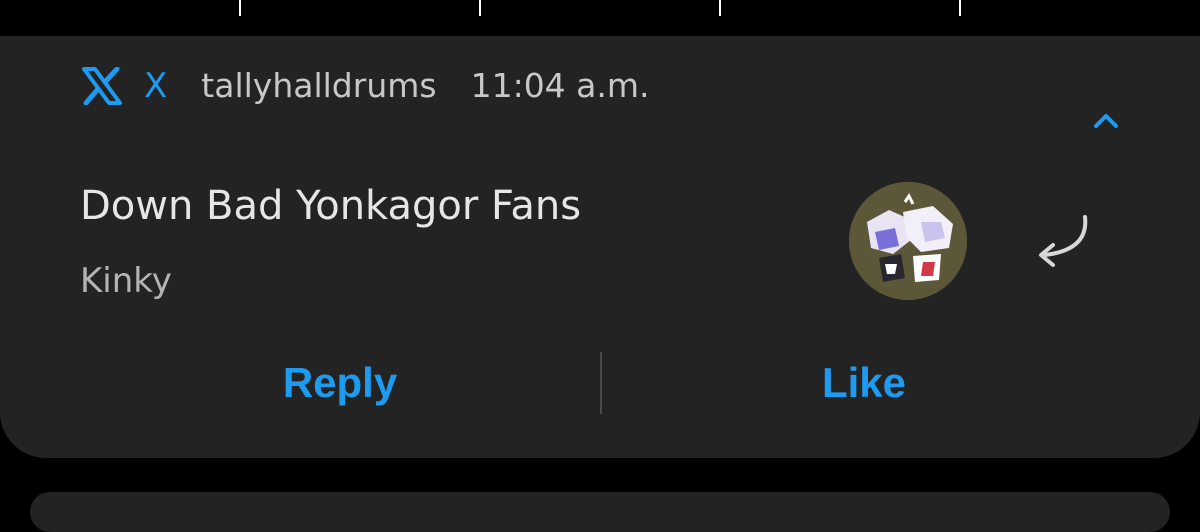  What do you see at coordinates (864, 383) in the screenshot?
I see `like-button: Like` at bounding box center [864, 383].